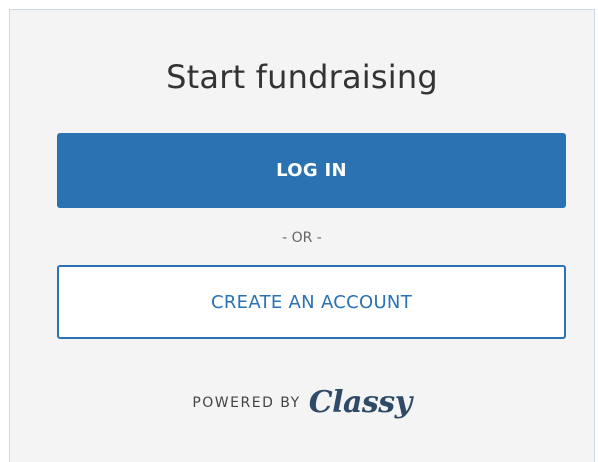 The width and height of the screenshot is (598, 462). Describe the element at coordinates (311, 170) in the screenshot. I see `login-button: LOG IN` at that location.